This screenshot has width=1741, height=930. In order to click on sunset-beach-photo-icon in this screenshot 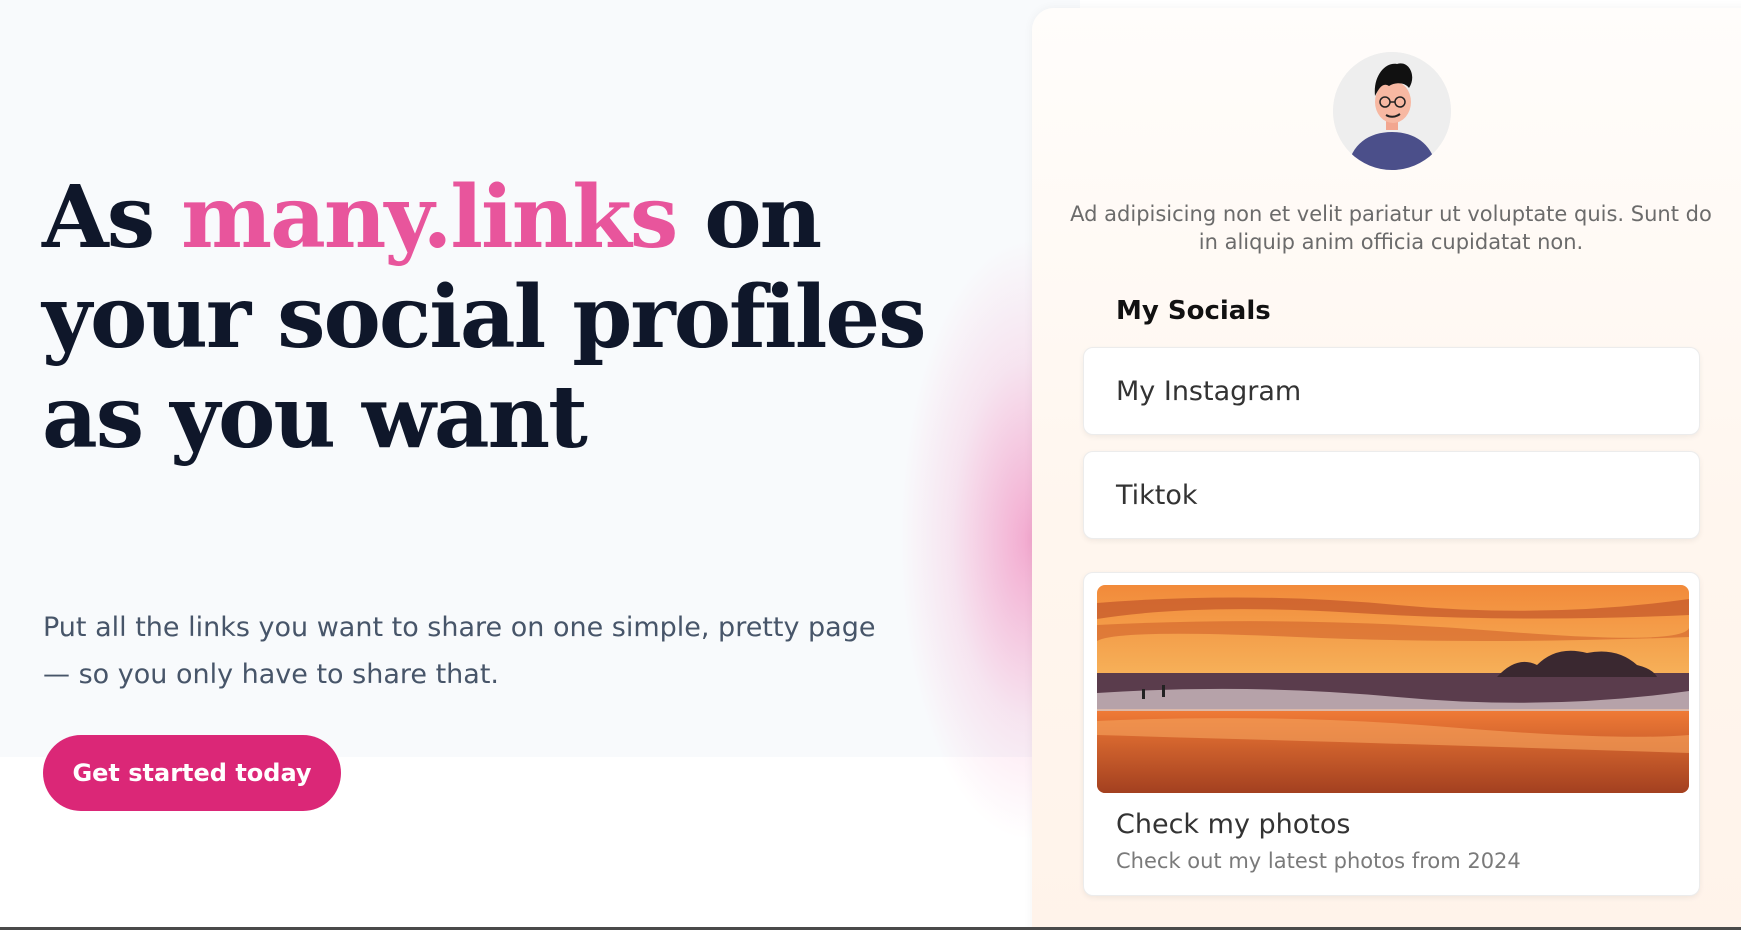, I will do `click(1393, 689)`.